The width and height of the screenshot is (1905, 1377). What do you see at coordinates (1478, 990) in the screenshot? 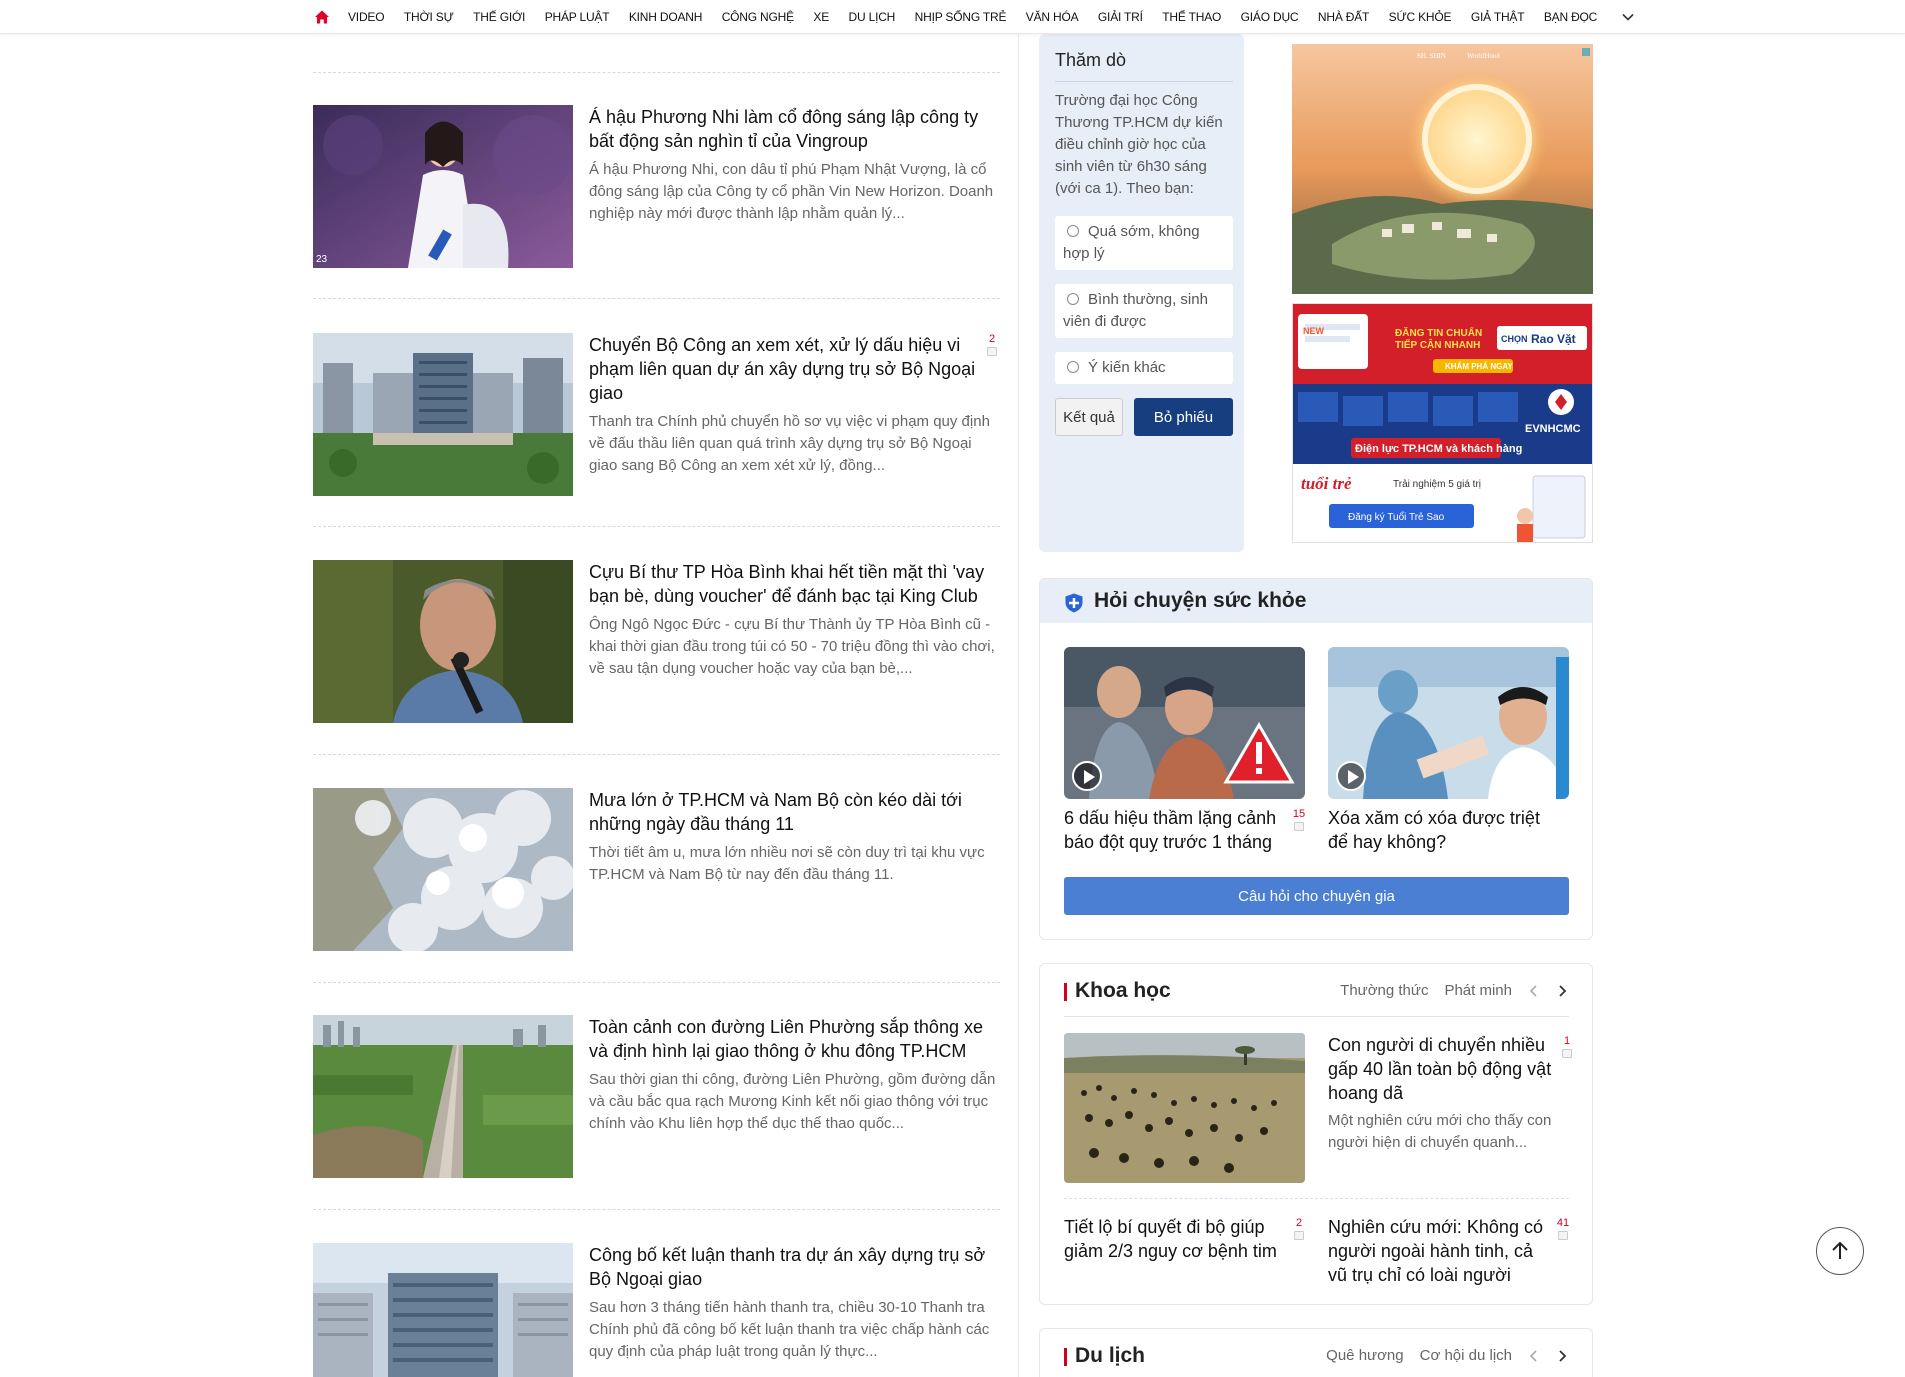
I see `tab-phat-minh: Phát minh` at bounding box center [1478, 990].